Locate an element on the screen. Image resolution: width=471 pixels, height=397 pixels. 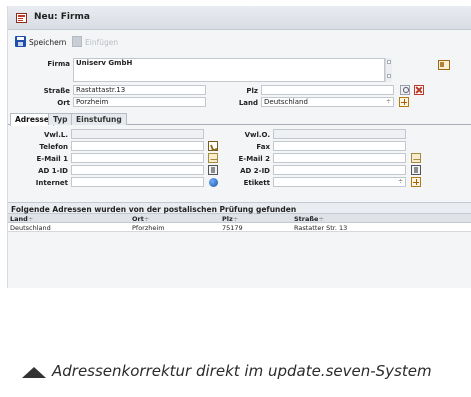
vwl-l-field is located at coordinates (137, 134).